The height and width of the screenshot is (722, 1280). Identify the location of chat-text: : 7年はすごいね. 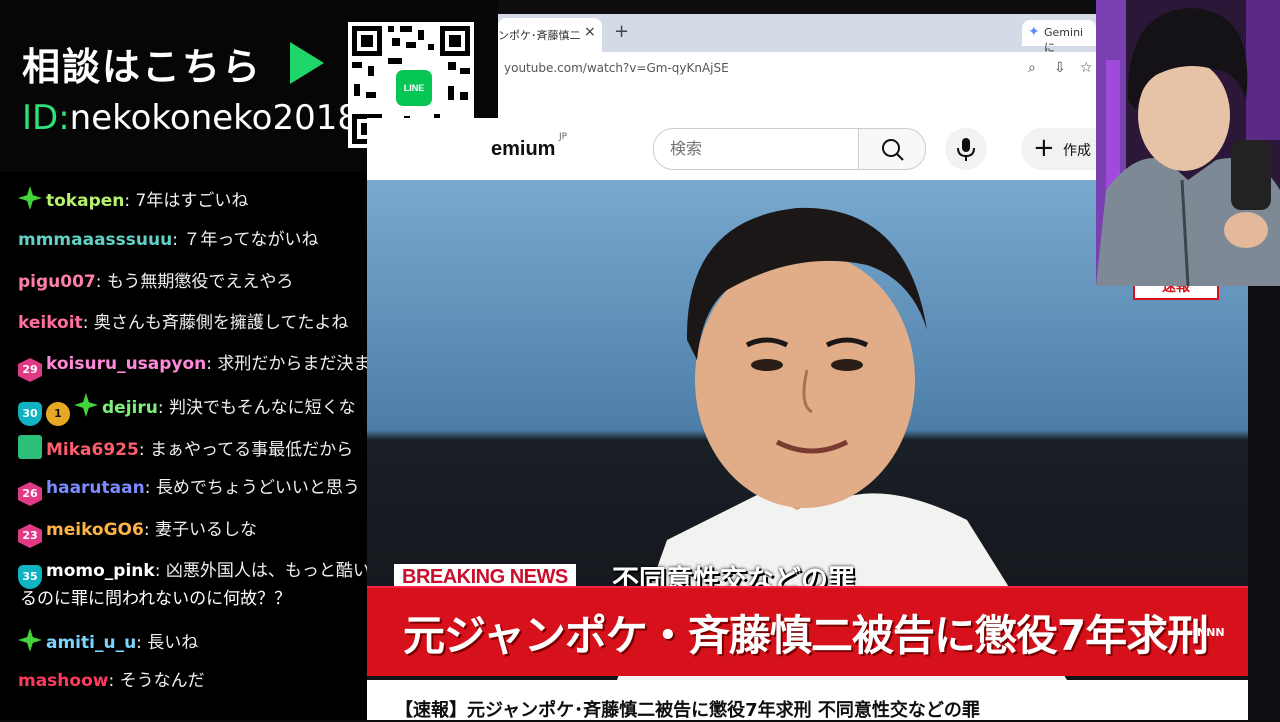
(186, 201).